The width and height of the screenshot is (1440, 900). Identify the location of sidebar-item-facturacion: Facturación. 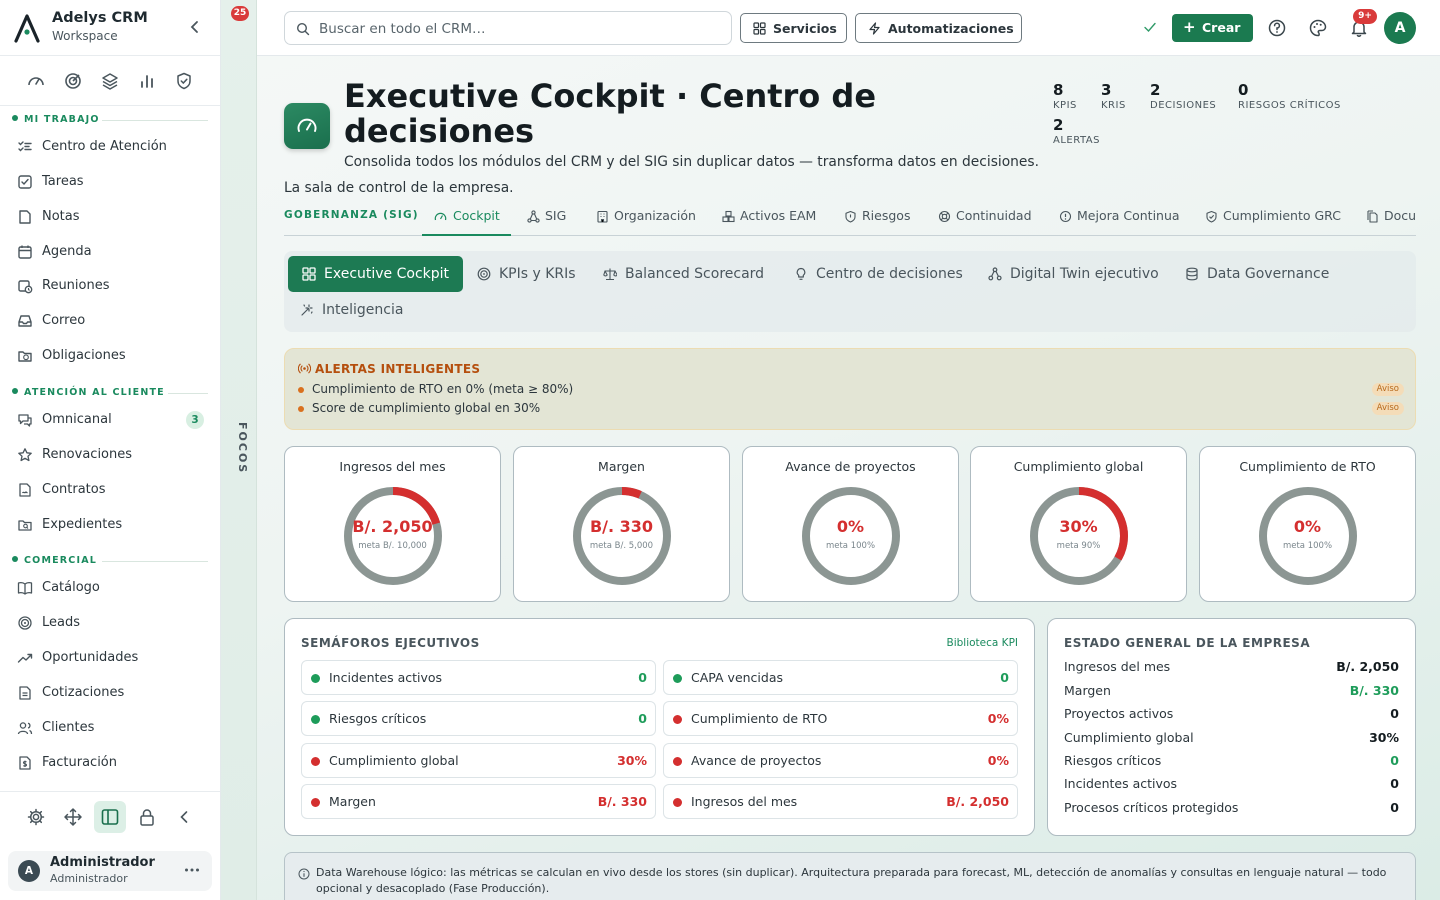
(110, 763).